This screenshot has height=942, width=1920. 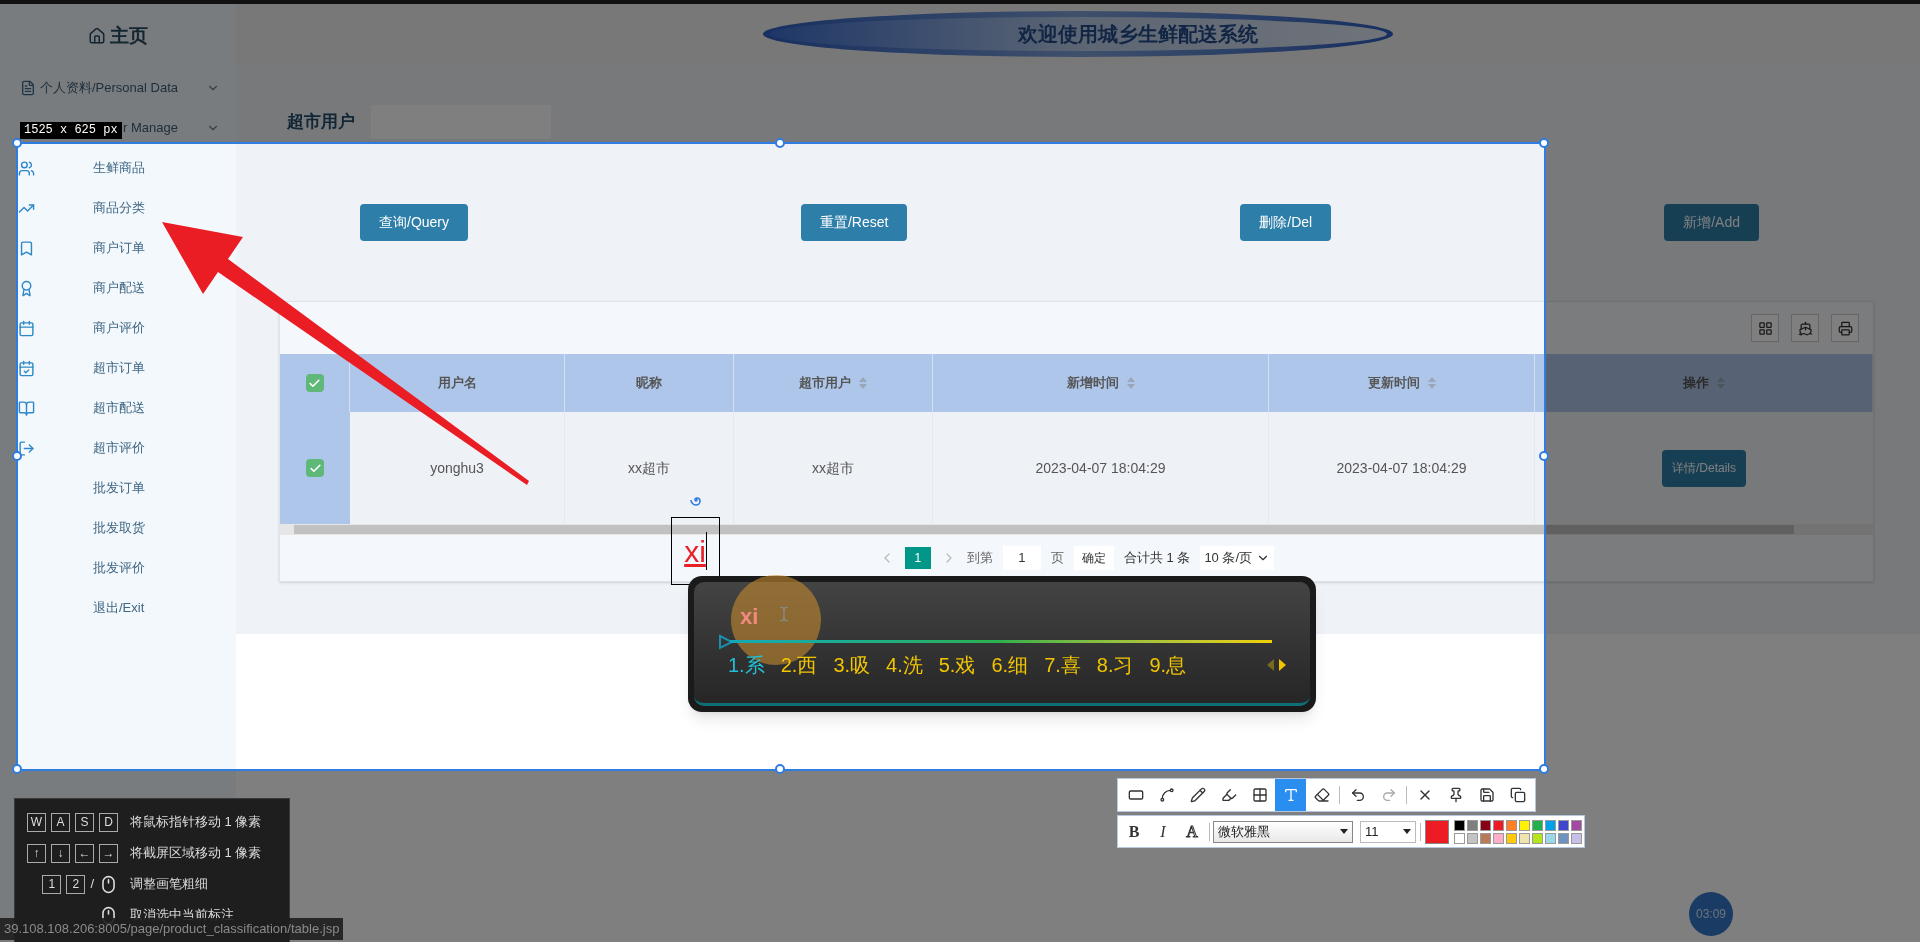 What do you see at coordinates (1517, 795) in the screenshot?
I see `copy-icon` at bounding box center [1517, 795].